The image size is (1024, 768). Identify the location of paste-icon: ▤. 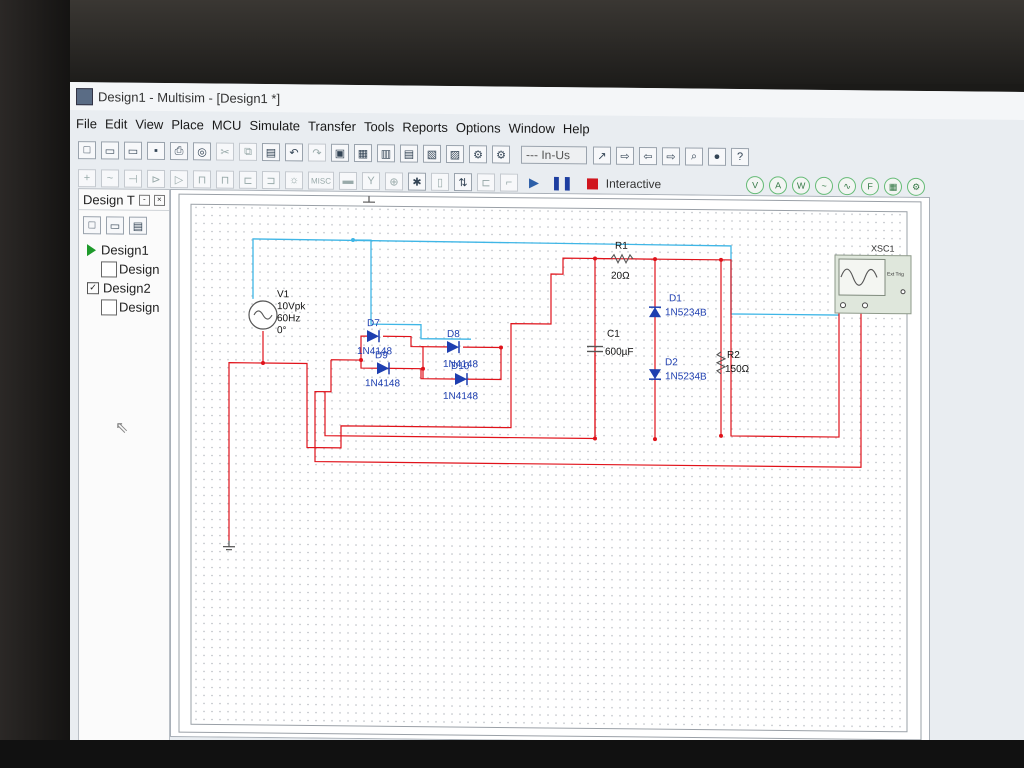
(271, 152).